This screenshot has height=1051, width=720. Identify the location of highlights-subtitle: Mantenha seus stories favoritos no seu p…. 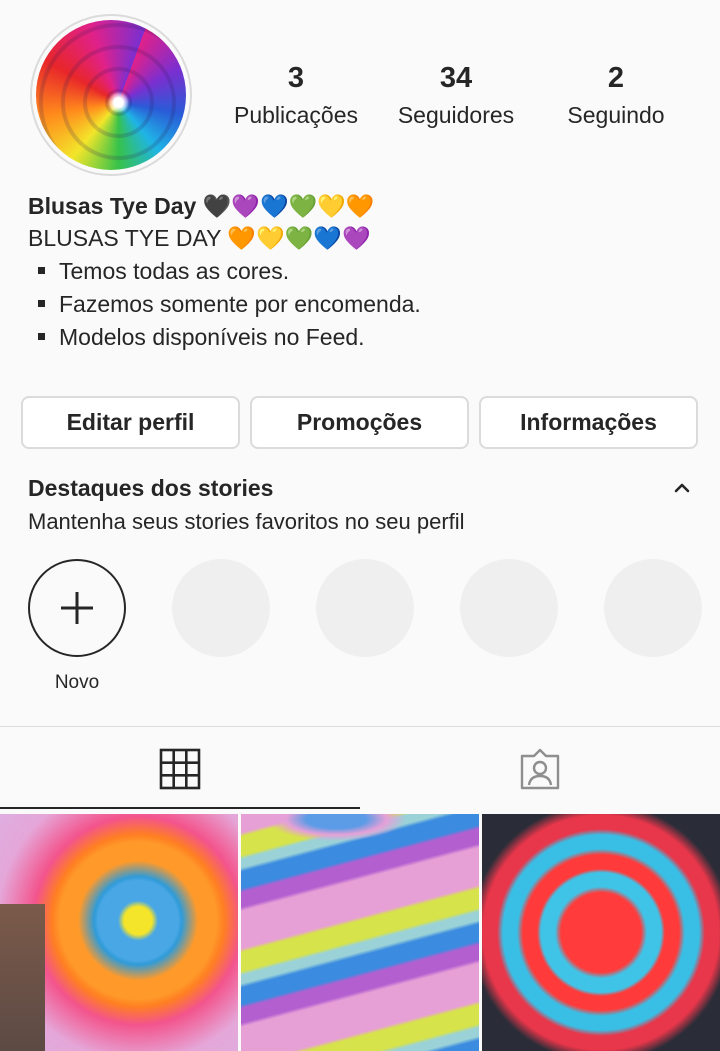
(246, 521).